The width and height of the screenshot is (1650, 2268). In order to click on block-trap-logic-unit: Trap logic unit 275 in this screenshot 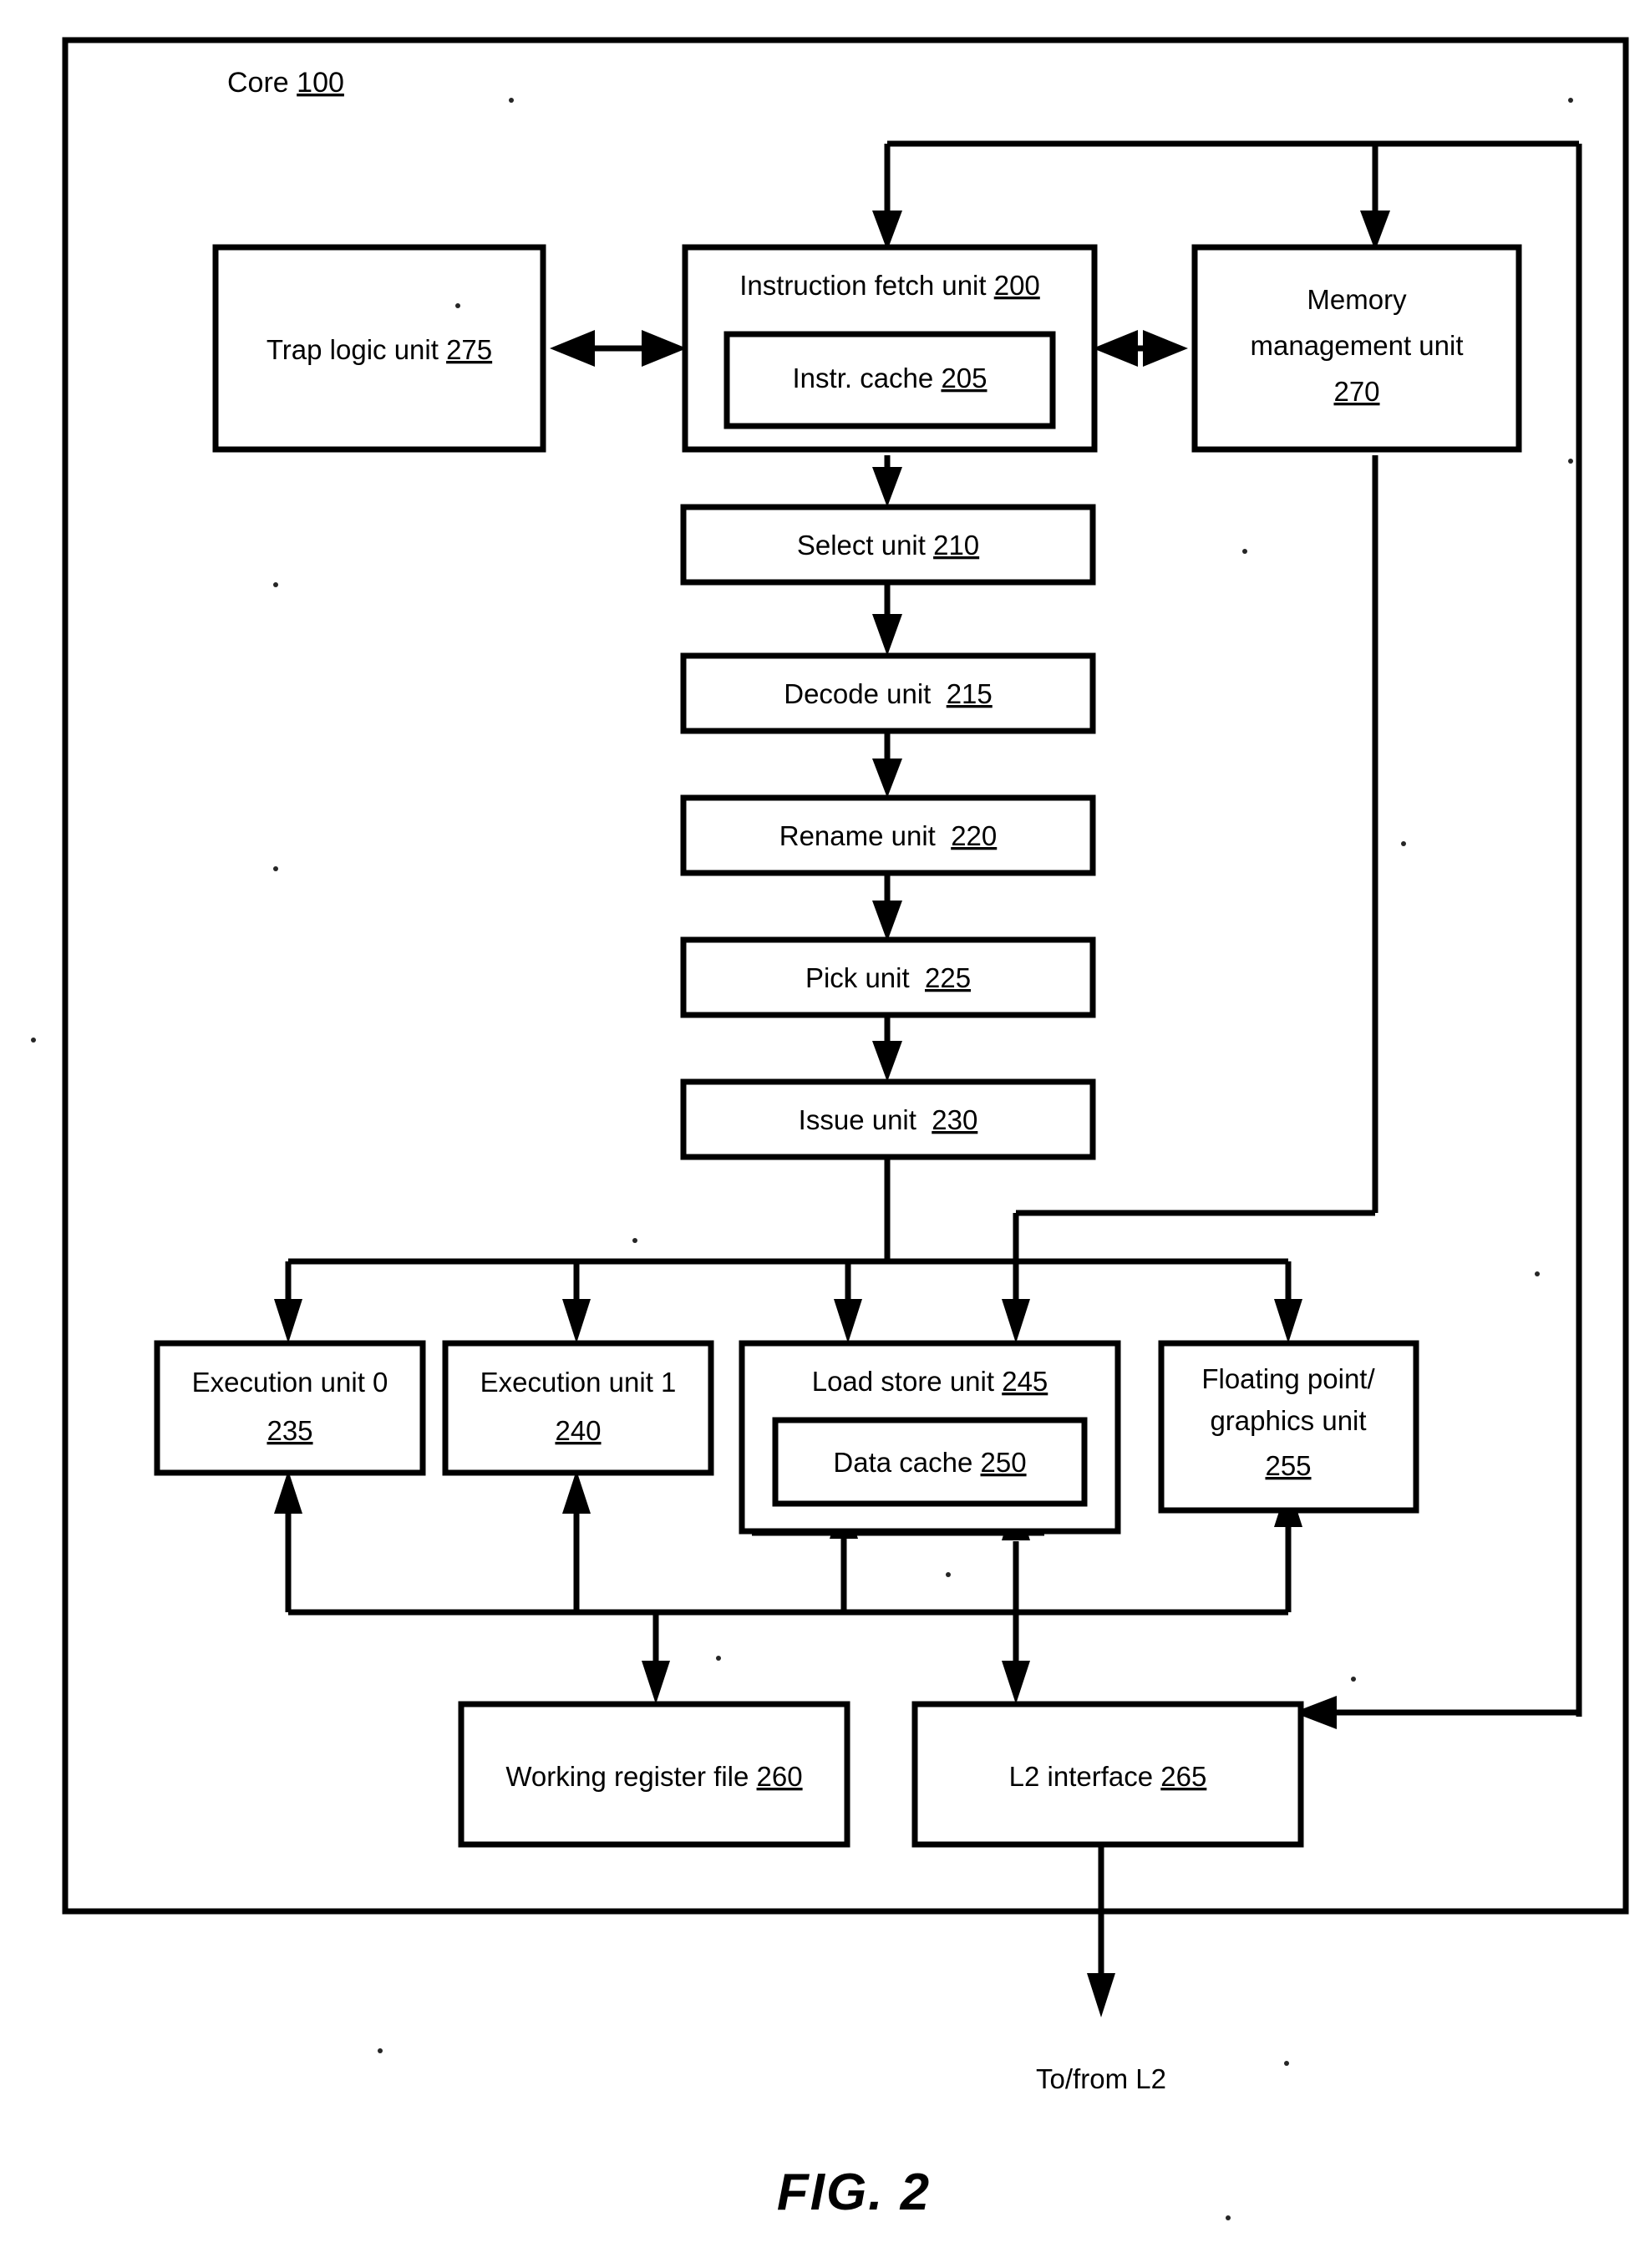, I will do `click(379, 348)`.